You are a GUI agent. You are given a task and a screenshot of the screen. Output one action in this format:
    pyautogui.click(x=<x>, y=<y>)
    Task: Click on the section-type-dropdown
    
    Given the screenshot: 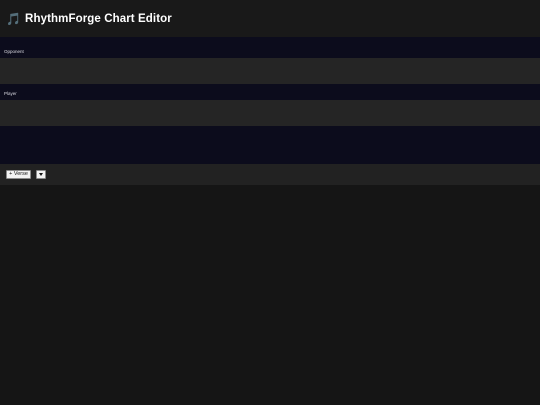 What is the action you would take?
    pyautogui.click(x=41, y=174)
    